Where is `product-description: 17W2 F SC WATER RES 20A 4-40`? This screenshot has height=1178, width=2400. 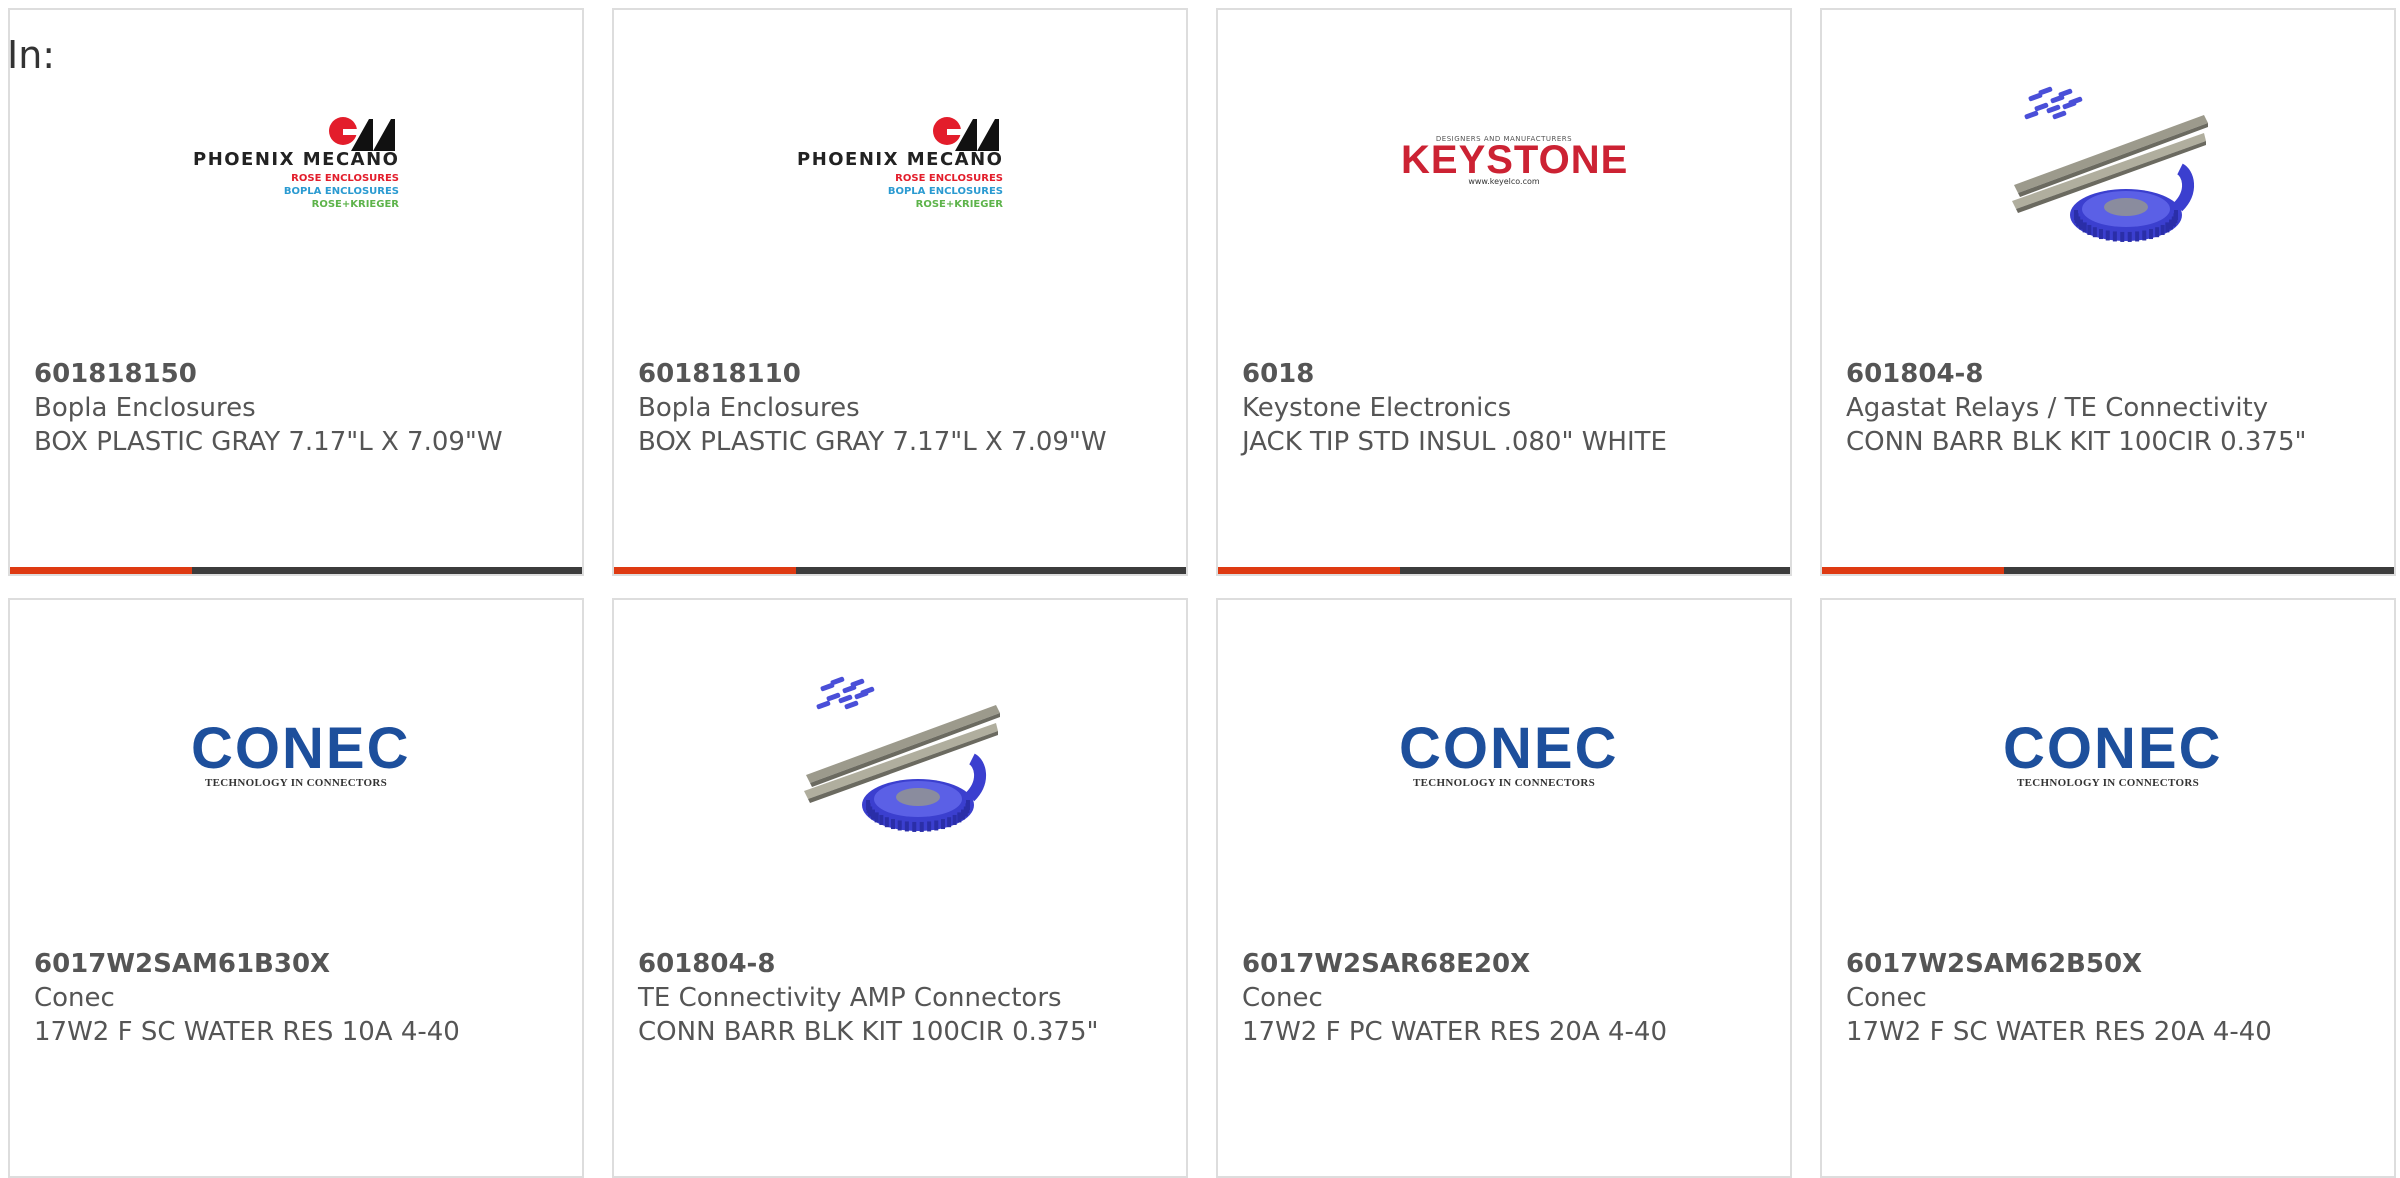 product-description: 17W2 F SC WATER RES 20A 4-40 is located at coordinates (2059, 1032).